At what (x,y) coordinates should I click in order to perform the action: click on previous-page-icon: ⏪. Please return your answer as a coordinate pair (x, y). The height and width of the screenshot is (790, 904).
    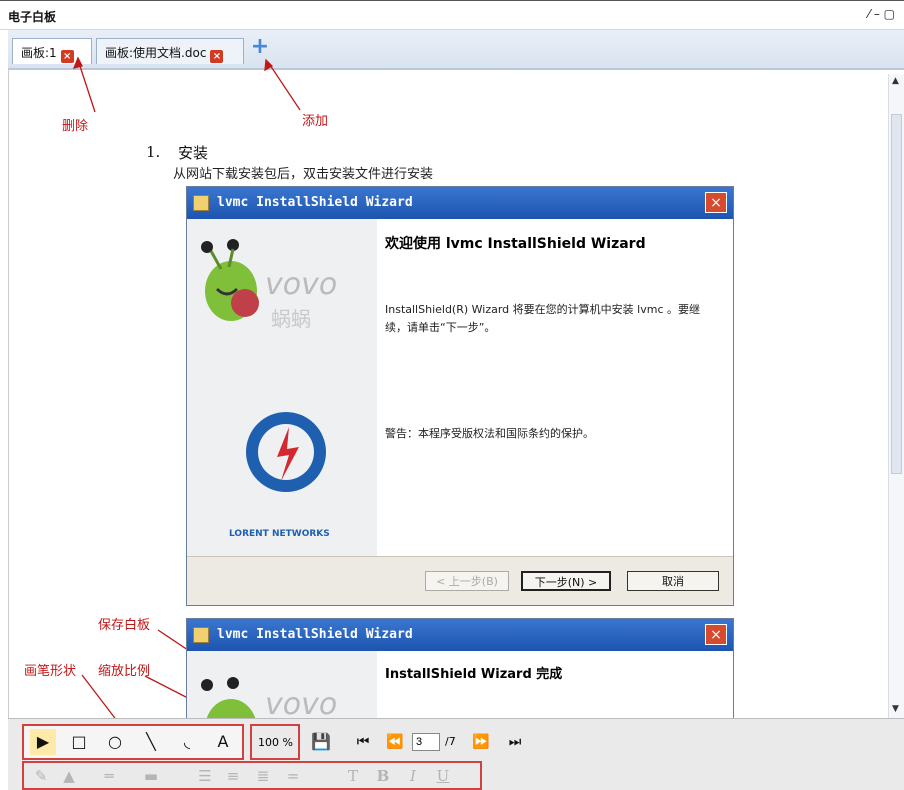
    Looking at the image, I should click on (395, 742).